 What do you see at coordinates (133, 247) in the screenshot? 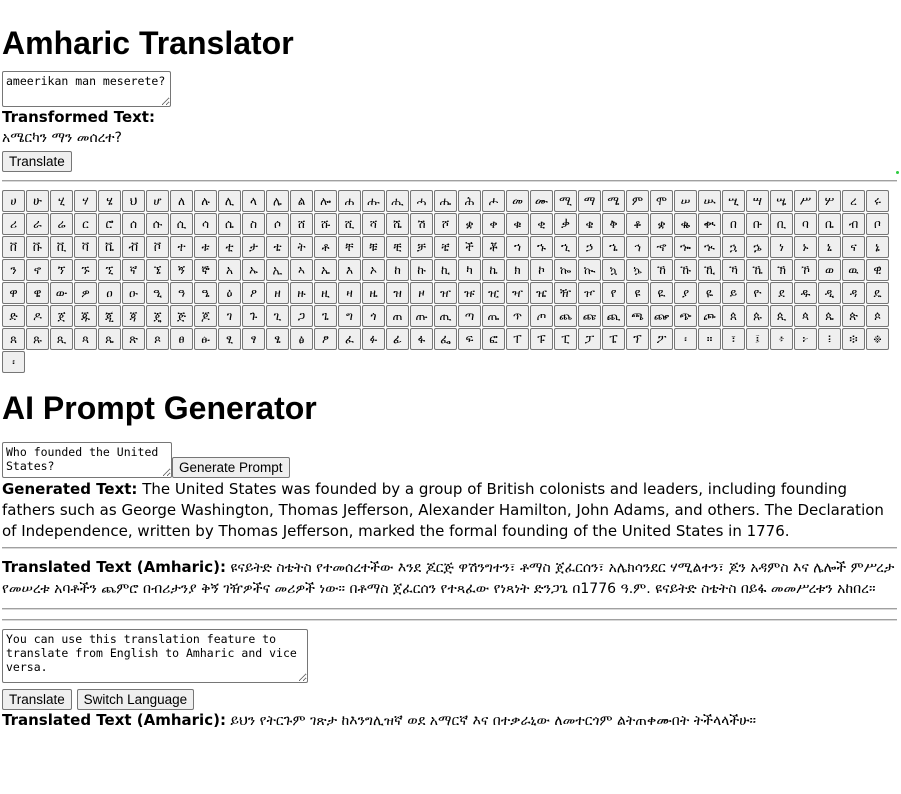
I see `keyboard-key: ቭ` at bounding box center [133, 247].